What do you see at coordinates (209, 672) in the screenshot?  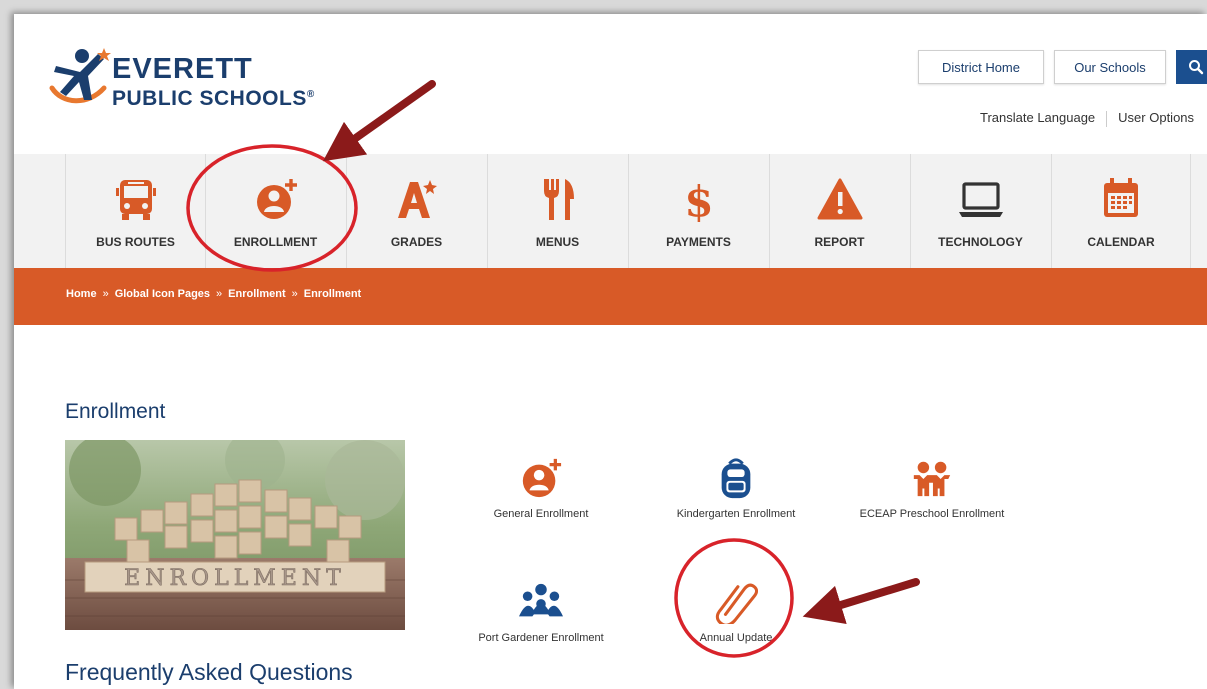 I see `faq-heading: Frequently Asked Questions` at bounding box center [209, 672].